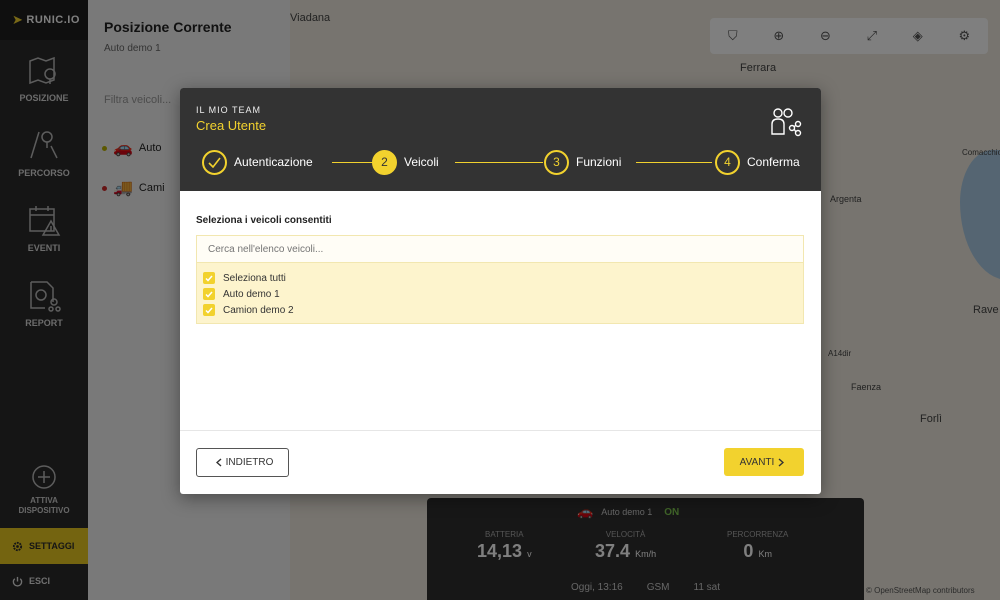  I want to click on chevron-left-icon, so click(218, 462).